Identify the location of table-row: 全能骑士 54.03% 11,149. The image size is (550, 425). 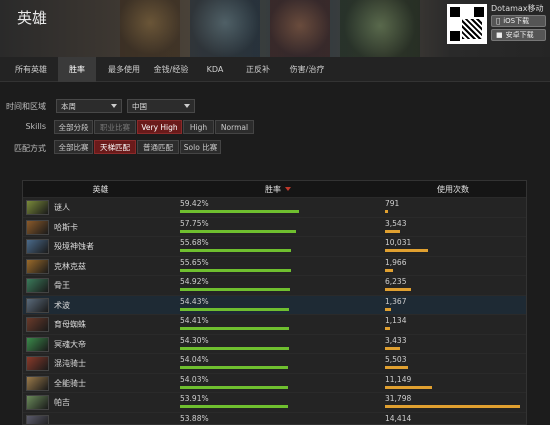
(274, 382).